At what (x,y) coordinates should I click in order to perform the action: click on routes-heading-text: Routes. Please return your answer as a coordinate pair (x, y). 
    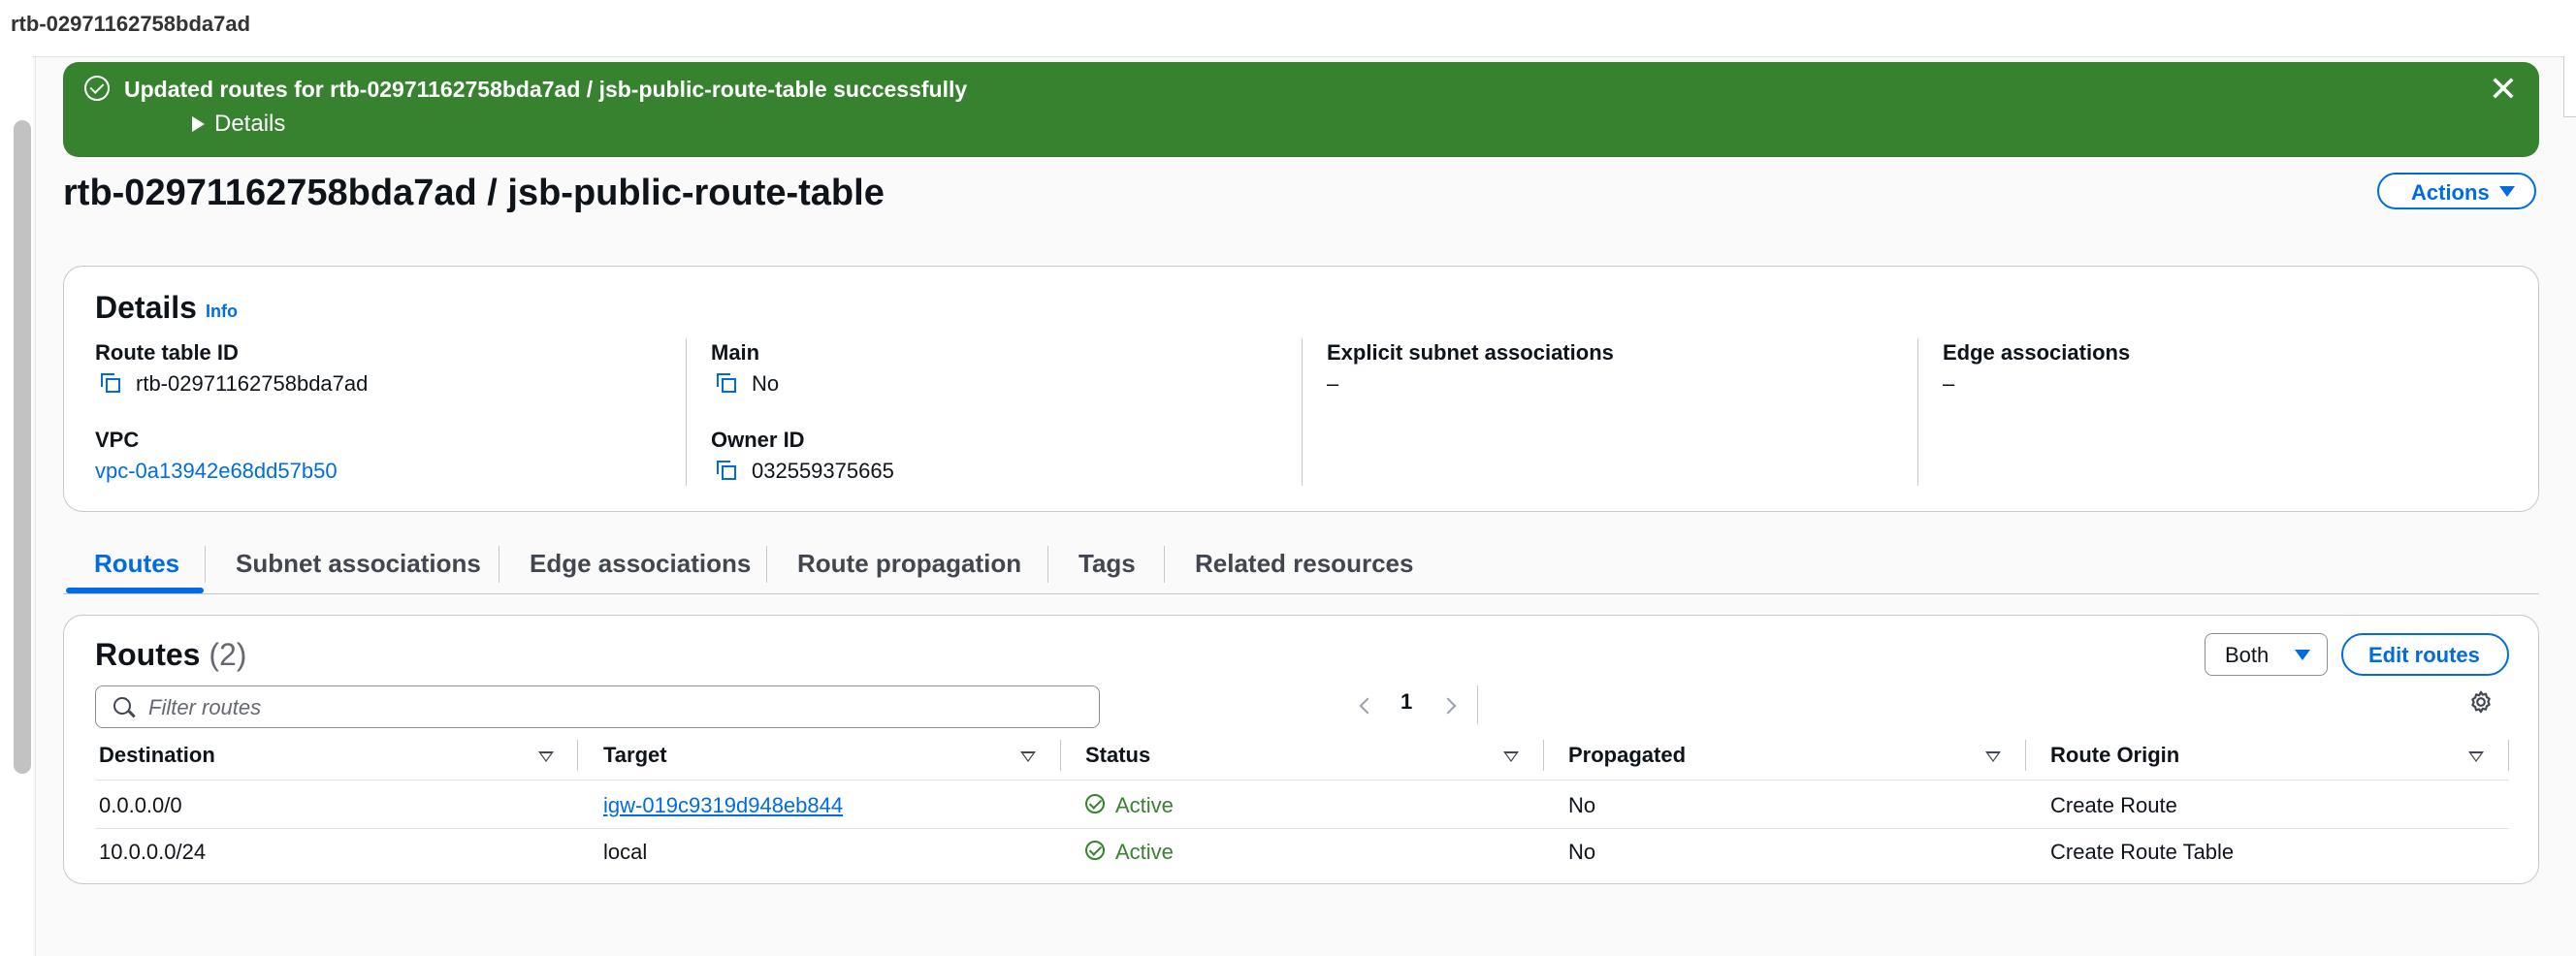
    Looking at the image, I should click on (148, 655).